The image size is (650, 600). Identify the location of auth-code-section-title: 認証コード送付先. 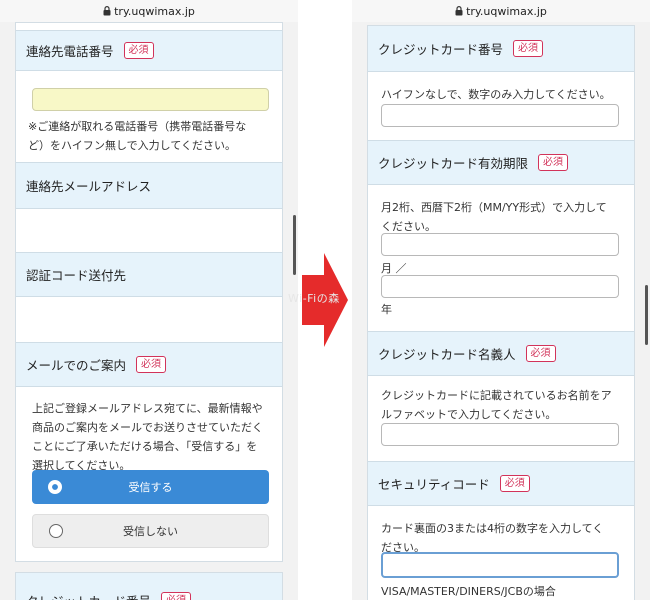
(76, 275).